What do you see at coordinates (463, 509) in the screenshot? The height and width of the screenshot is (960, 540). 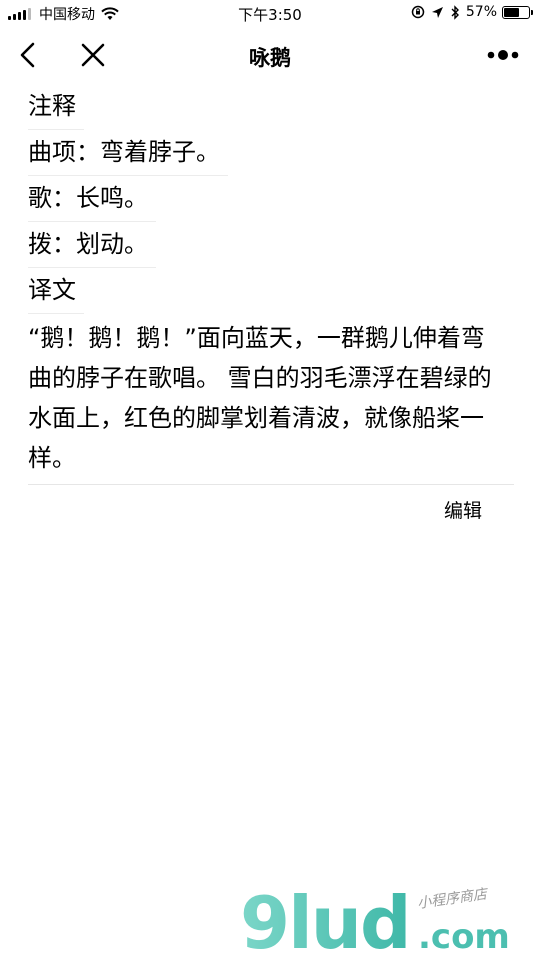 I see `edit-button: 编辑` at bounding box center [463, 509].